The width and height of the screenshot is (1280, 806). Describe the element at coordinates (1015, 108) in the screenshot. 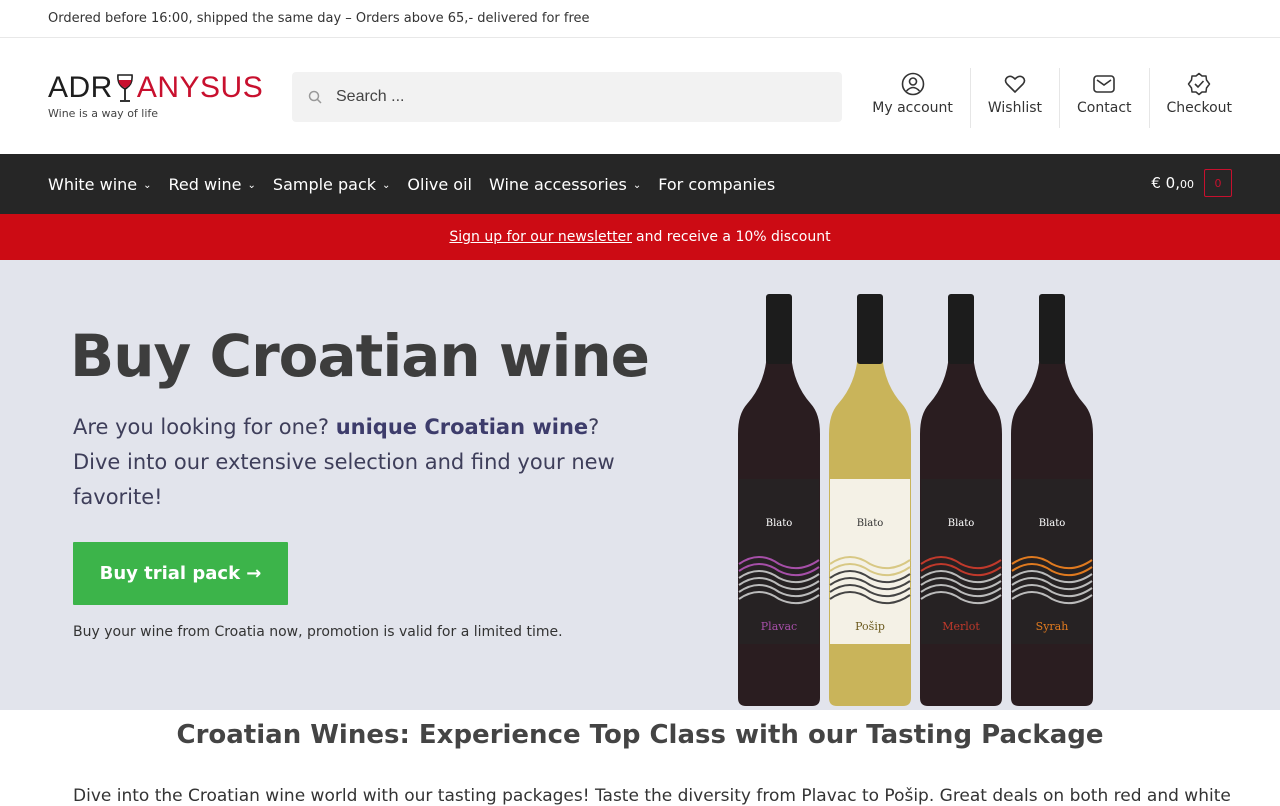

I see `wishlist-label: Wishlist` at that location.